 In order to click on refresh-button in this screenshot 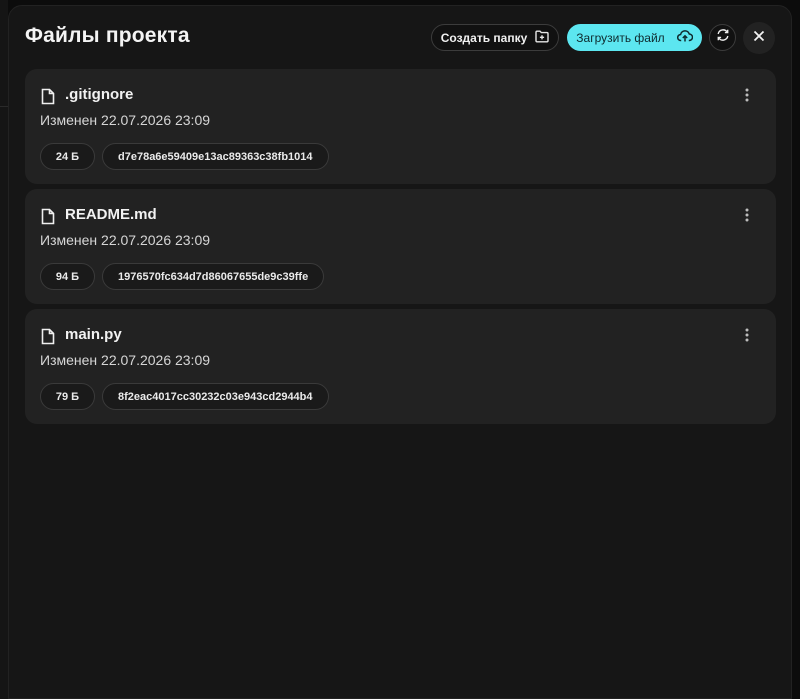, I will do `click(722, 37)`.